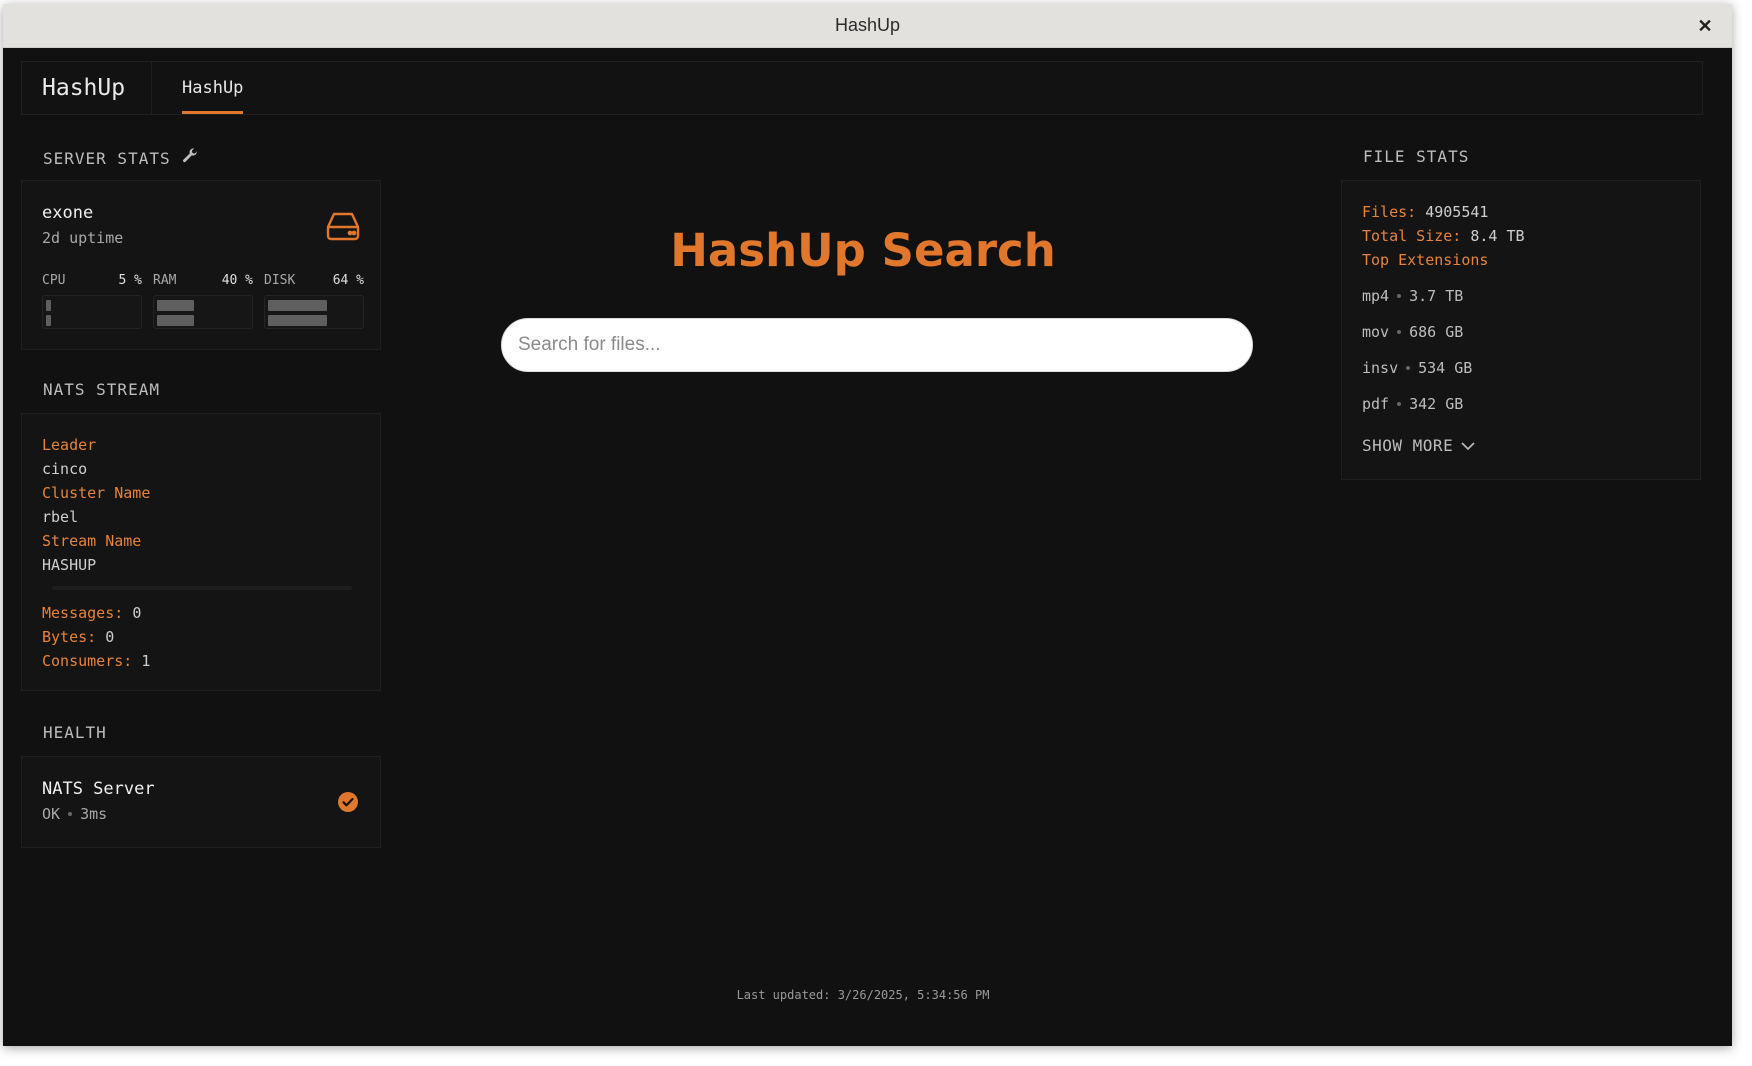  What do you see at coordinates (203, 312) in the screenshot?
I see `ram-bar` at bounding box center [203, 312].